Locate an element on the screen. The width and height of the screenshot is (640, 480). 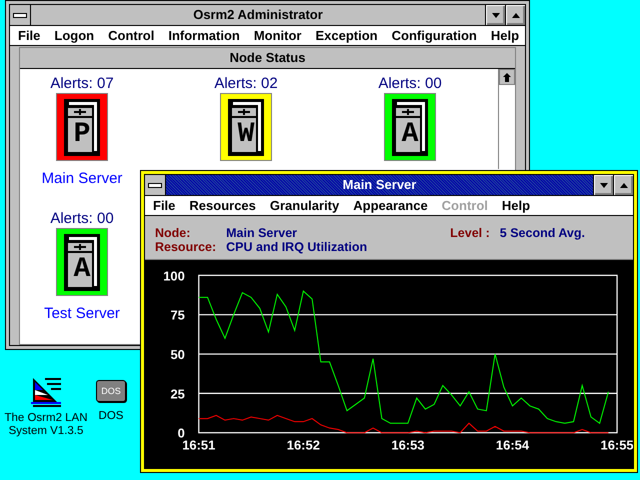
menu-item: Monitor is located at coordinates (278, 35).